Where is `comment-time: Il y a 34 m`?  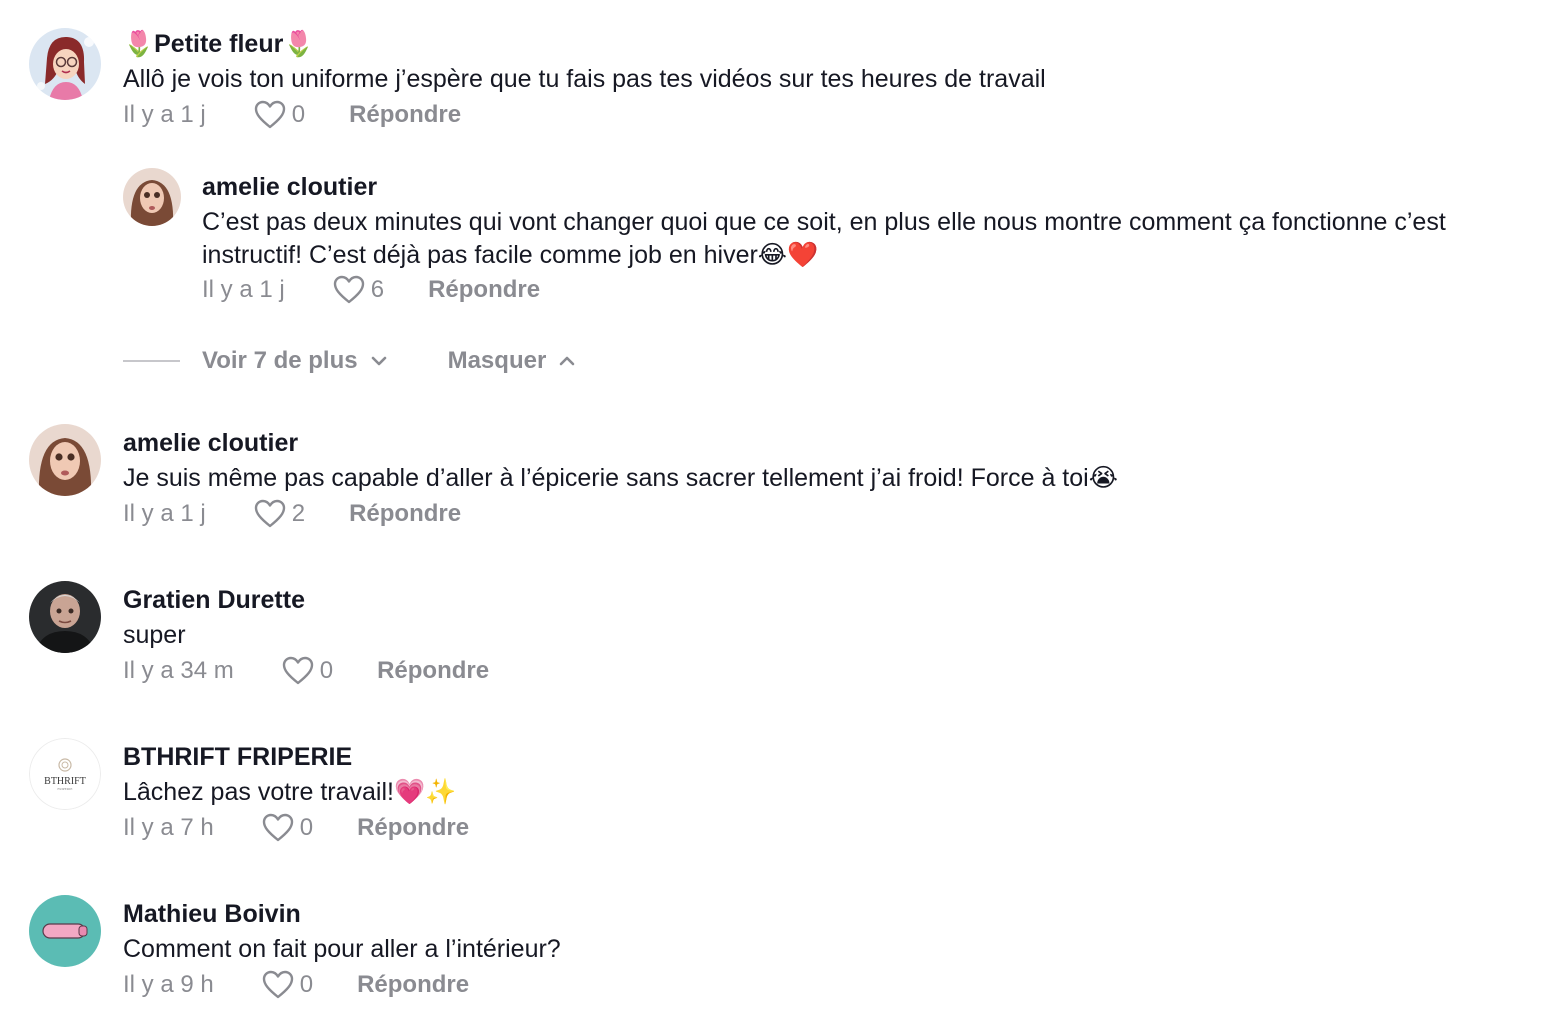 comment-time: Il y a 34 m is located at coordinates (178, 670).